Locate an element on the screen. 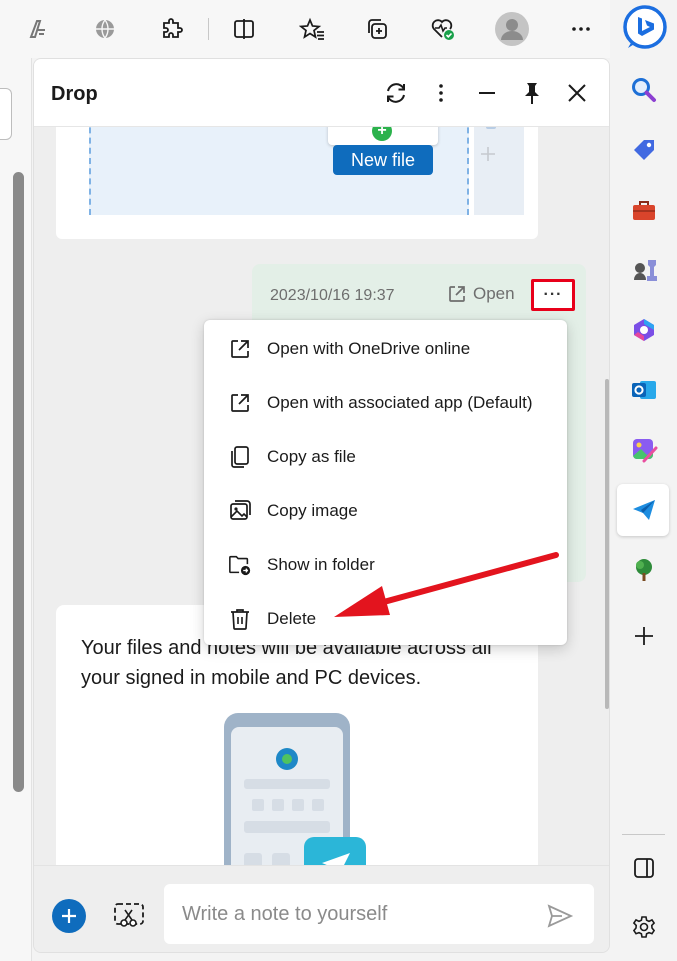 The width and height of the screenshot is (677, 961). open-link: Open is located at coordinates (481, 294).